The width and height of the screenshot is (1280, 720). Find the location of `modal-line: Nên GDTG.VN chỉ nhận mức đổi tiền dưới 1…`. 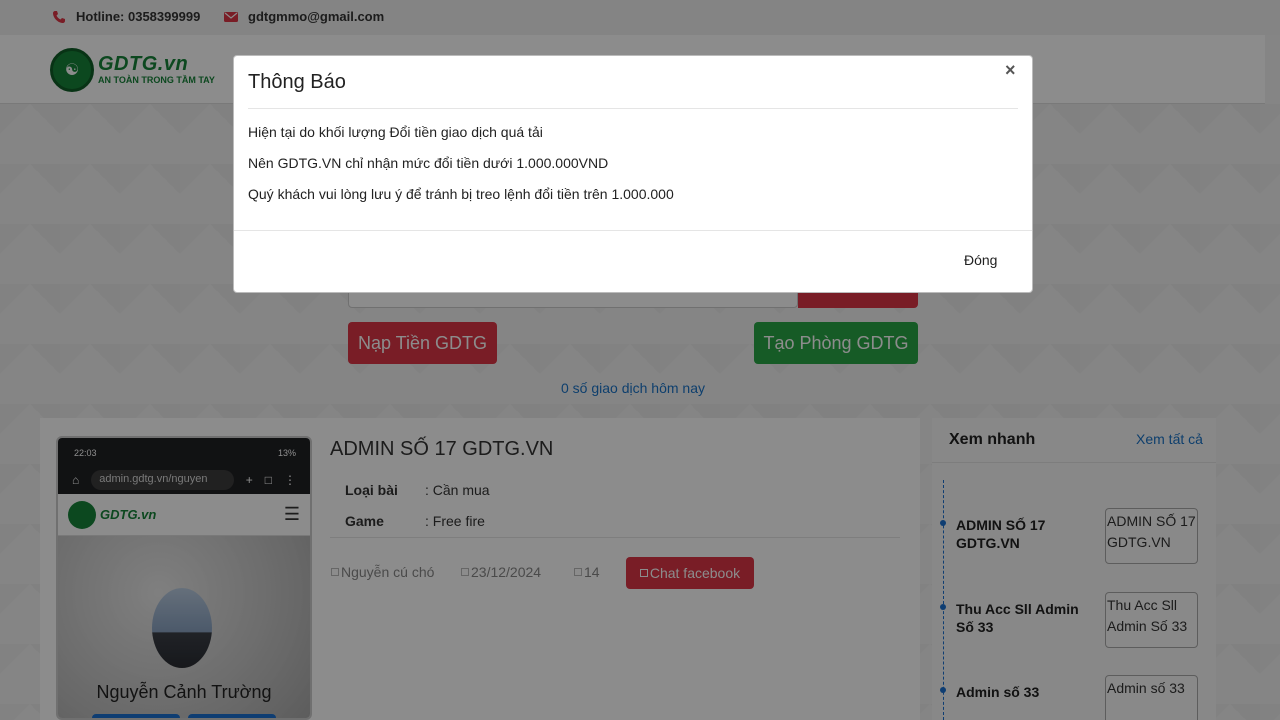

modal-line: Nên GDTG.VN chỉ nhận mức đổi tiền dưới 1… is located at coordinates (428, 163).